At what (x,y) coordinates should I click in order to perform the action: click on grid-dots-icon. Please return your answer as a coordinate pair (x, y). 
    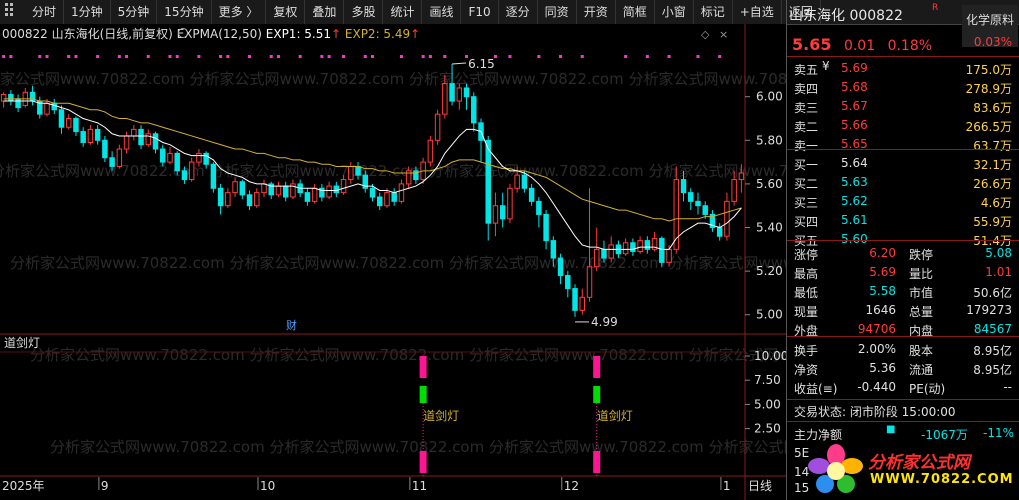
    Looking at the image, I should click on (12, 12).